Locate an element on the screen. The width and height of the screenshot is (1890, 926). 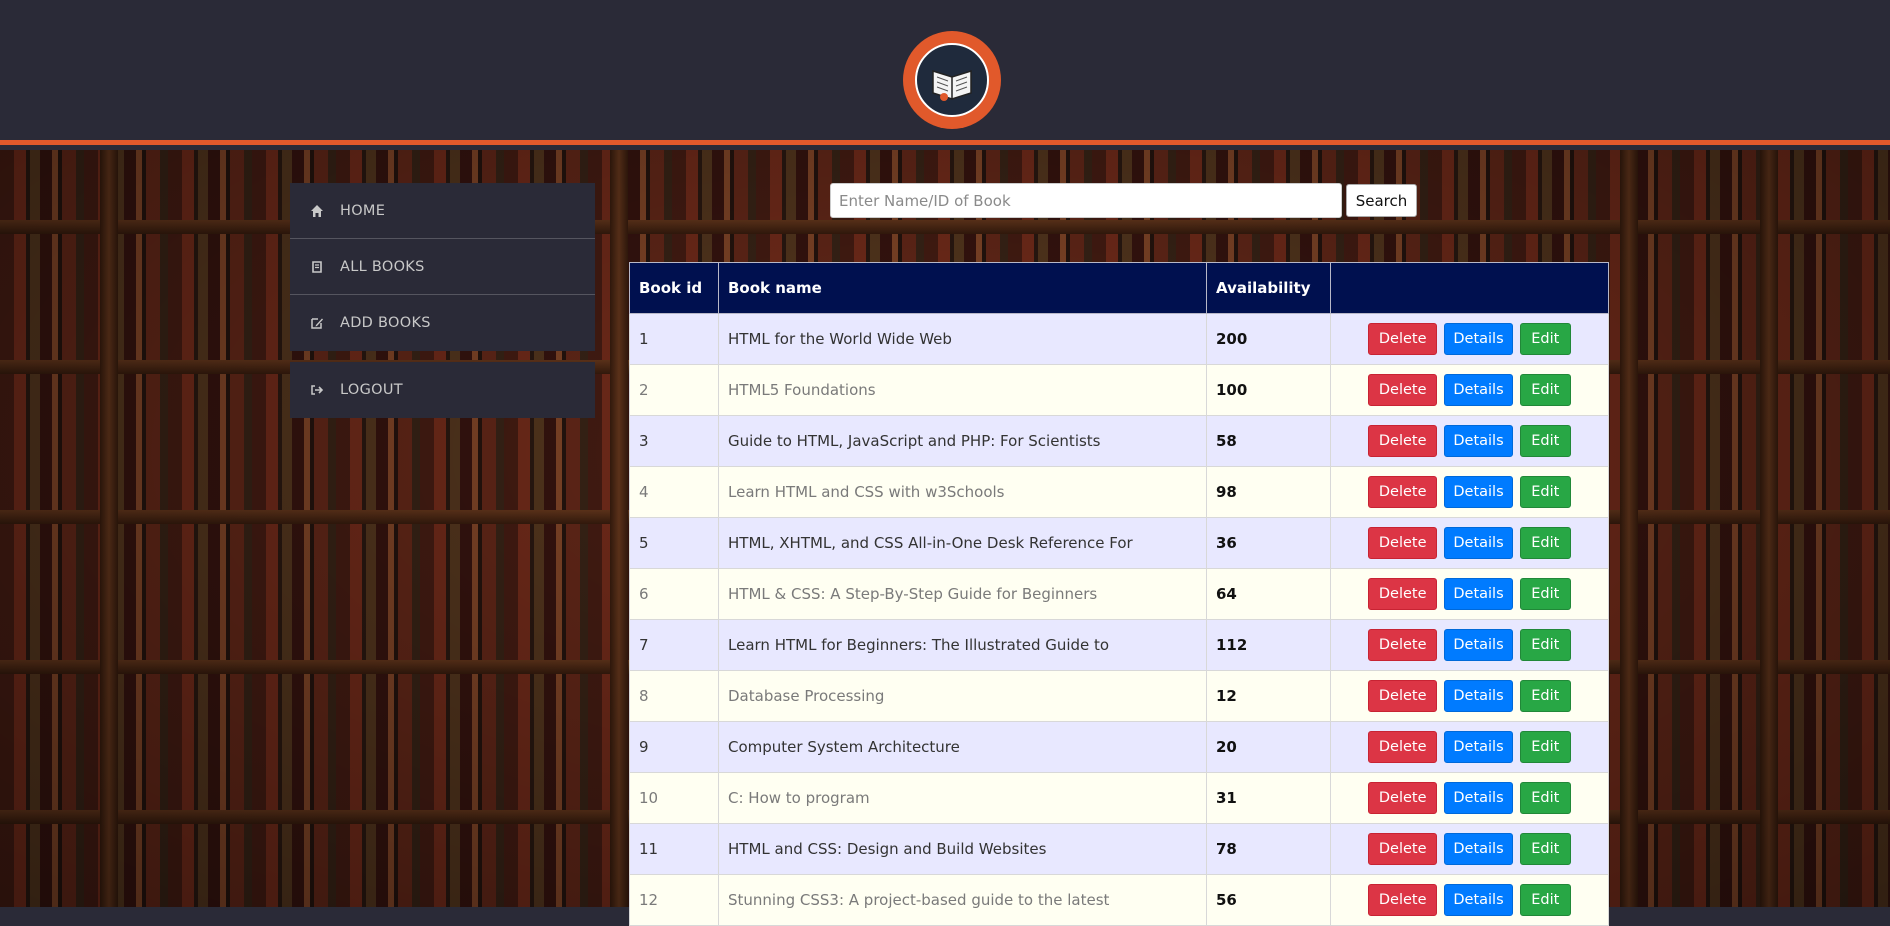
availability-cell: 78 is located at coordinates (1268, 849).